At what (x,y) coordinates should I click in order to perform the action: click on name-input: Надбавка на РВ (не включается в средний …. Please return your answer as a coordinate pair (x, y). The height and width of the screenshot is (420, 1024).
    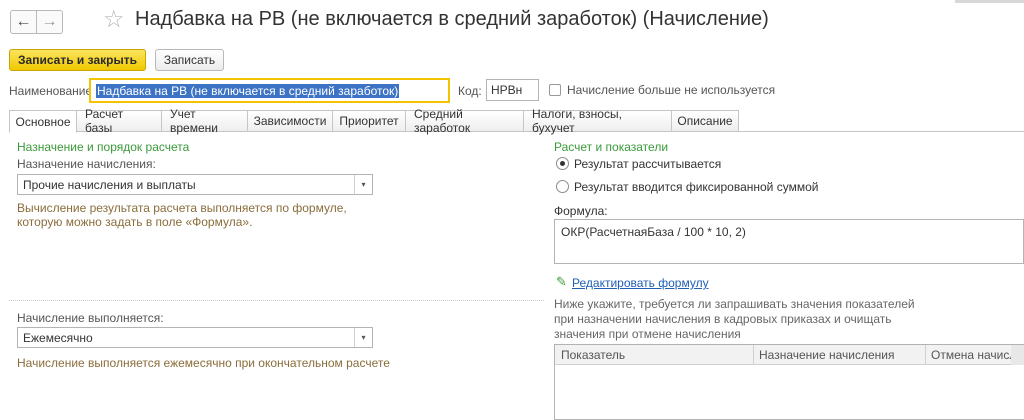
    Looking at the image, I should click on (269, 90).